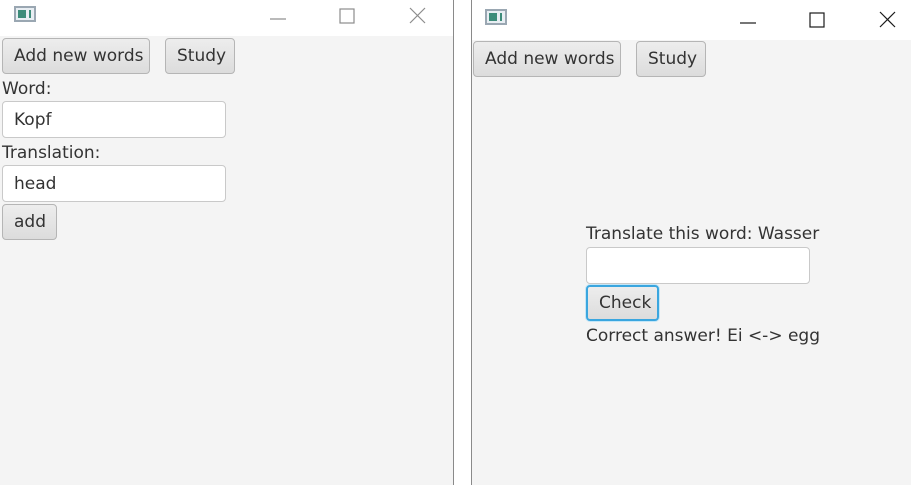 This screenshot has height=485, width=911. I want to click on translate-prompt: Translate this word: Wasser, so click(703, 234).